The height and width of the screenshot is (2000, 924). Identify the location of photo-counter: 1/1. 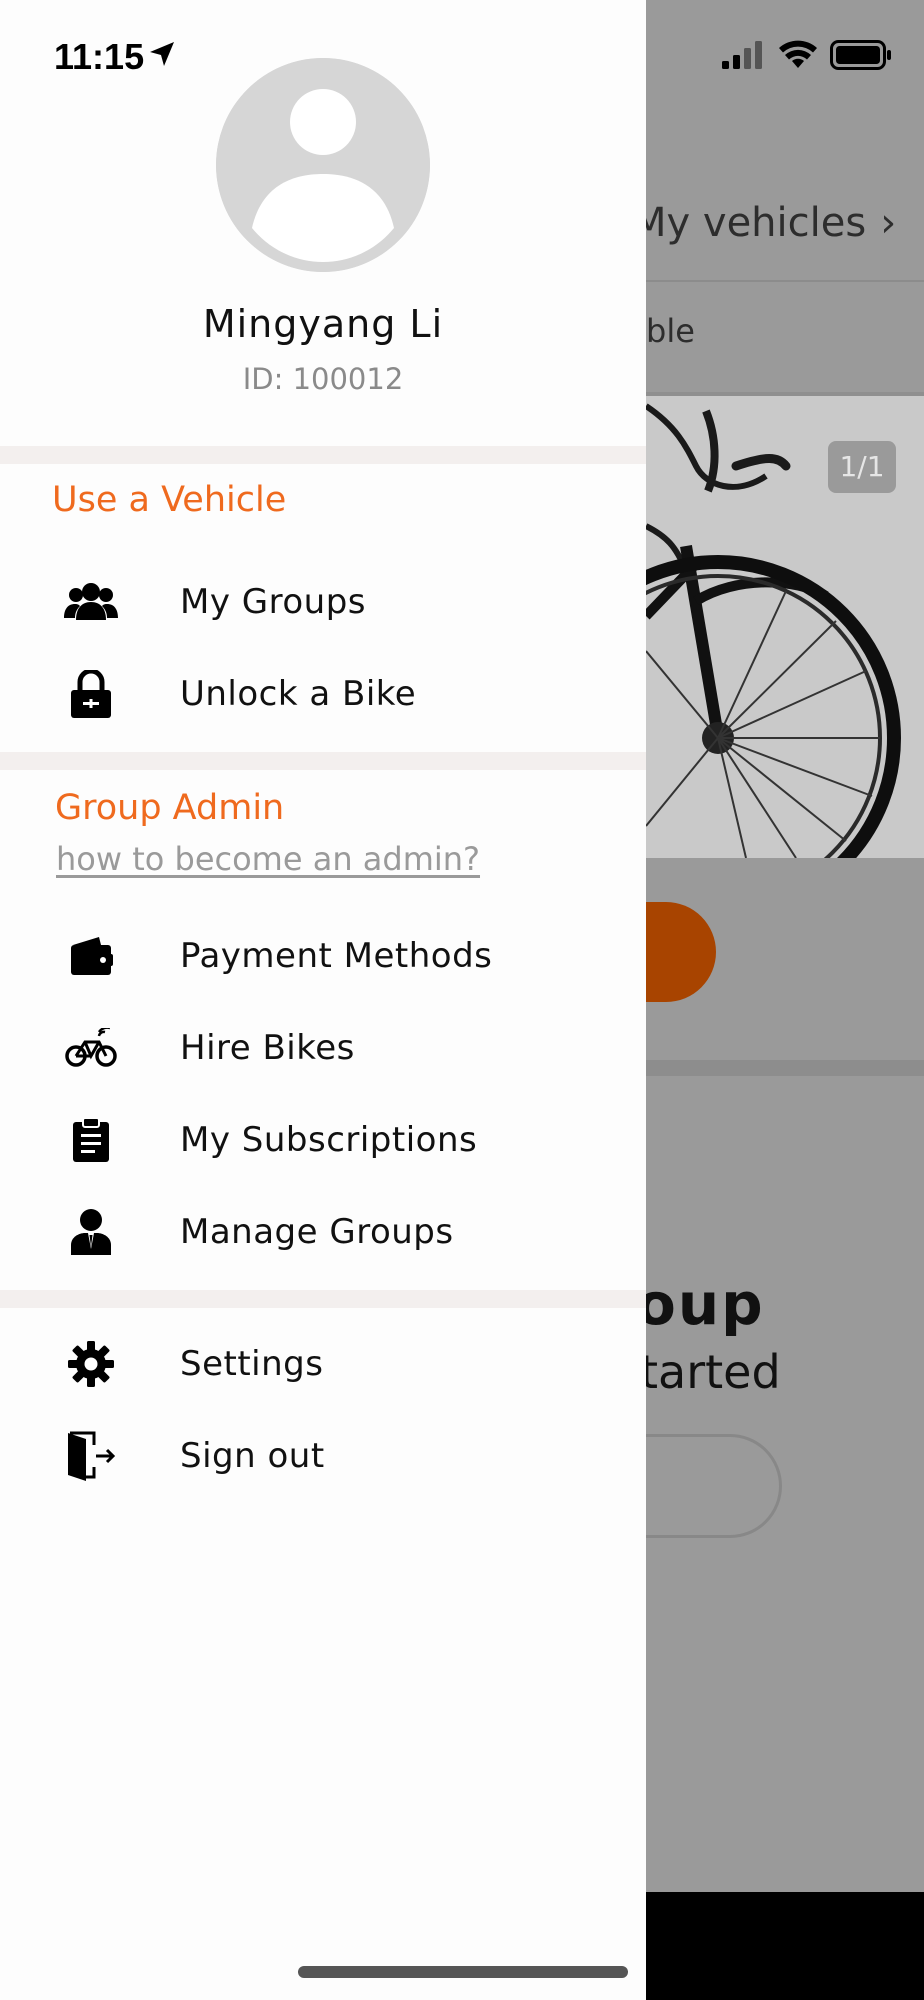
(862, 467).